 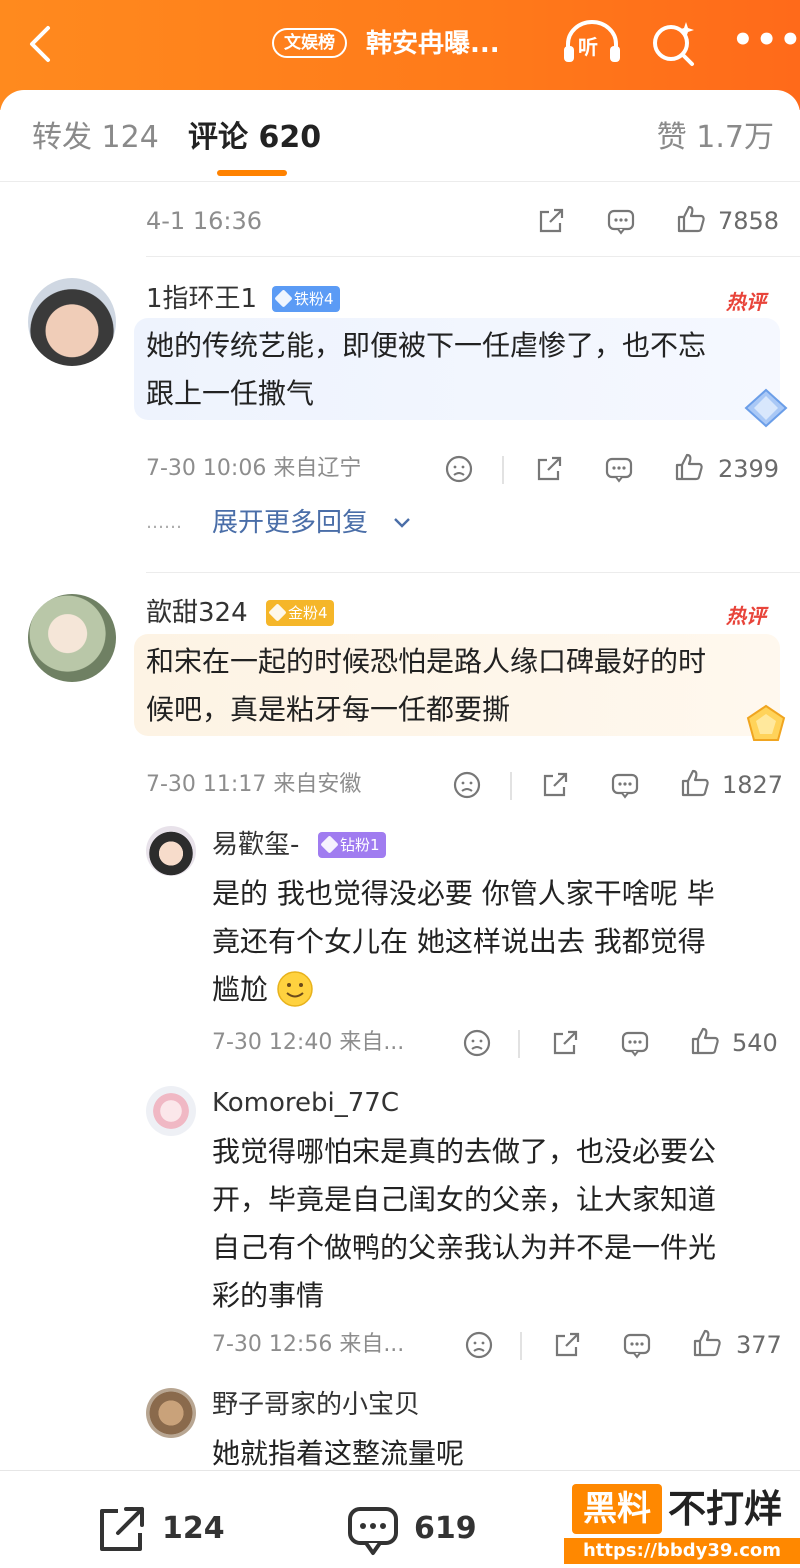 I want to click on post-like-count: 7858, so click(x=749, y=221).